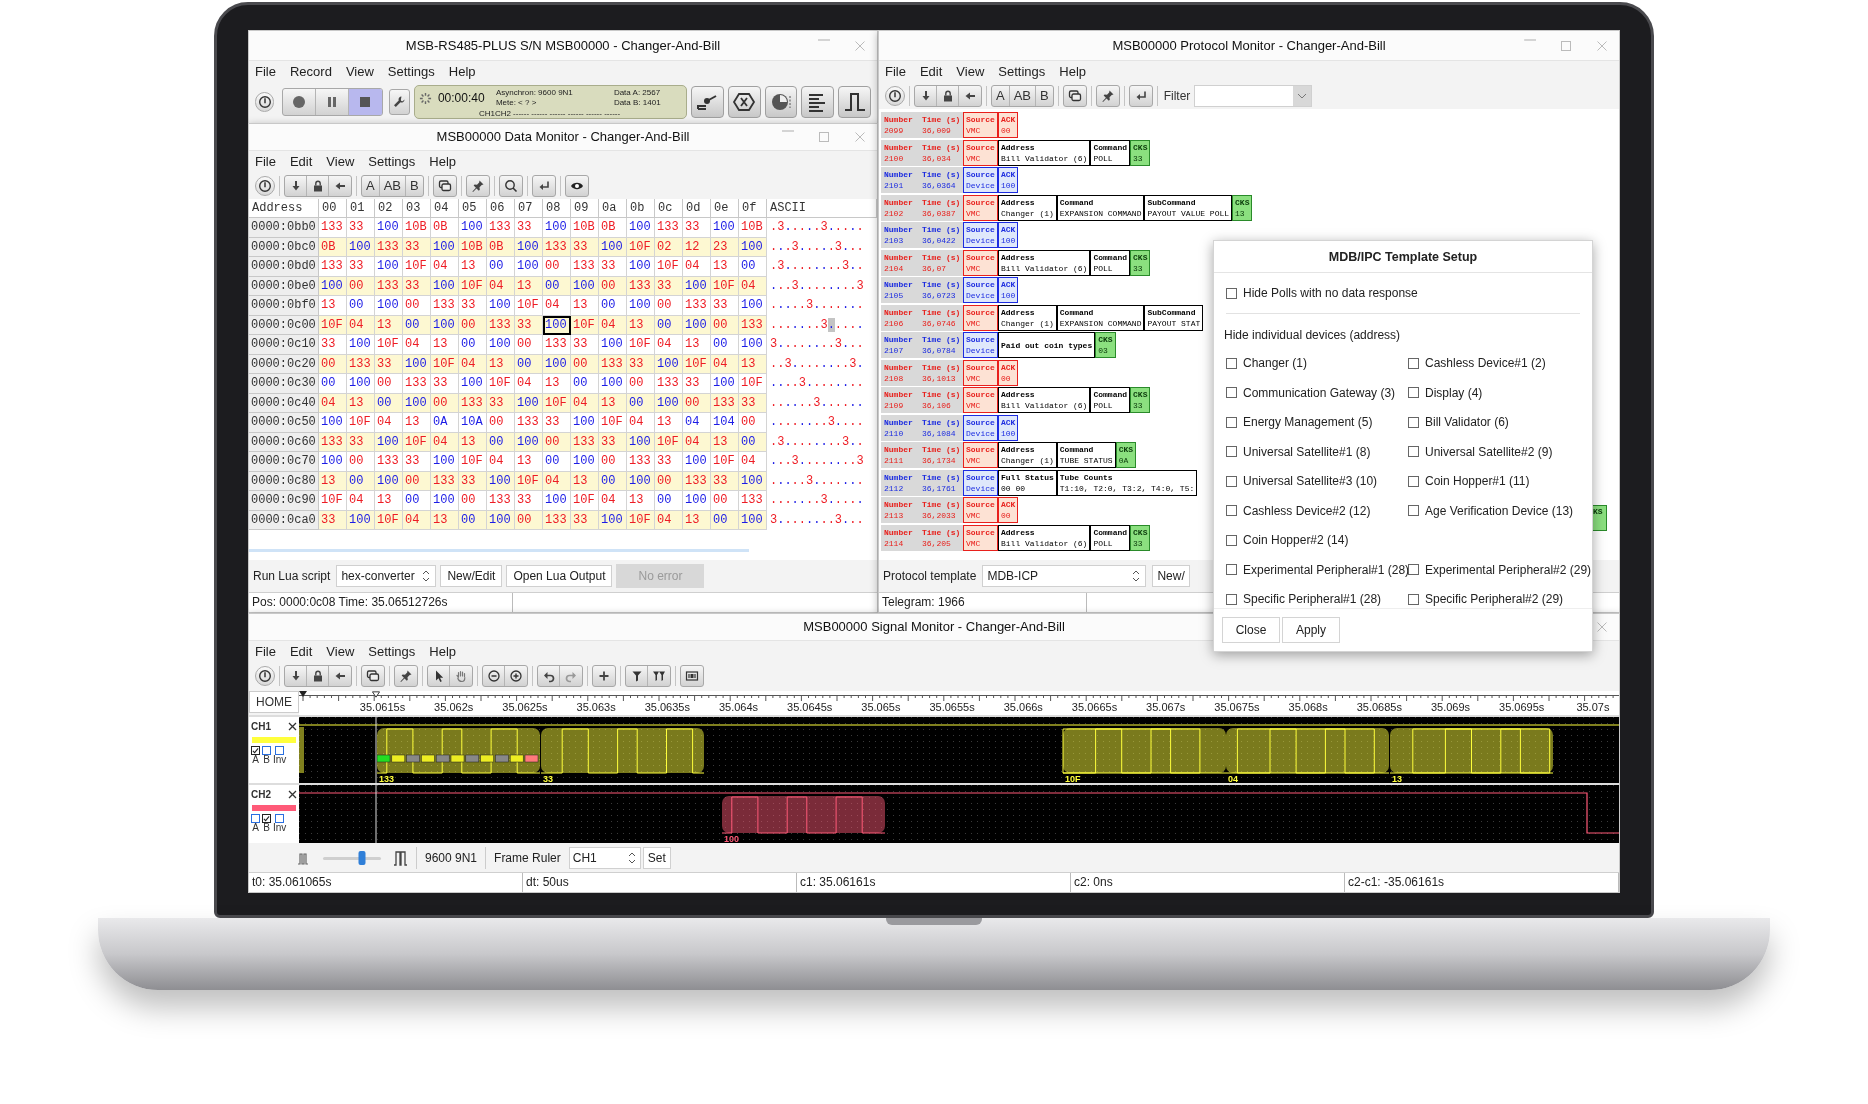 The height and width of the screenshot is (1104, 1868). Describe the element at coordinates (1500, 451) in the screenshot. I see `checkbox: Universal Satellite#2 (9)` at that location.